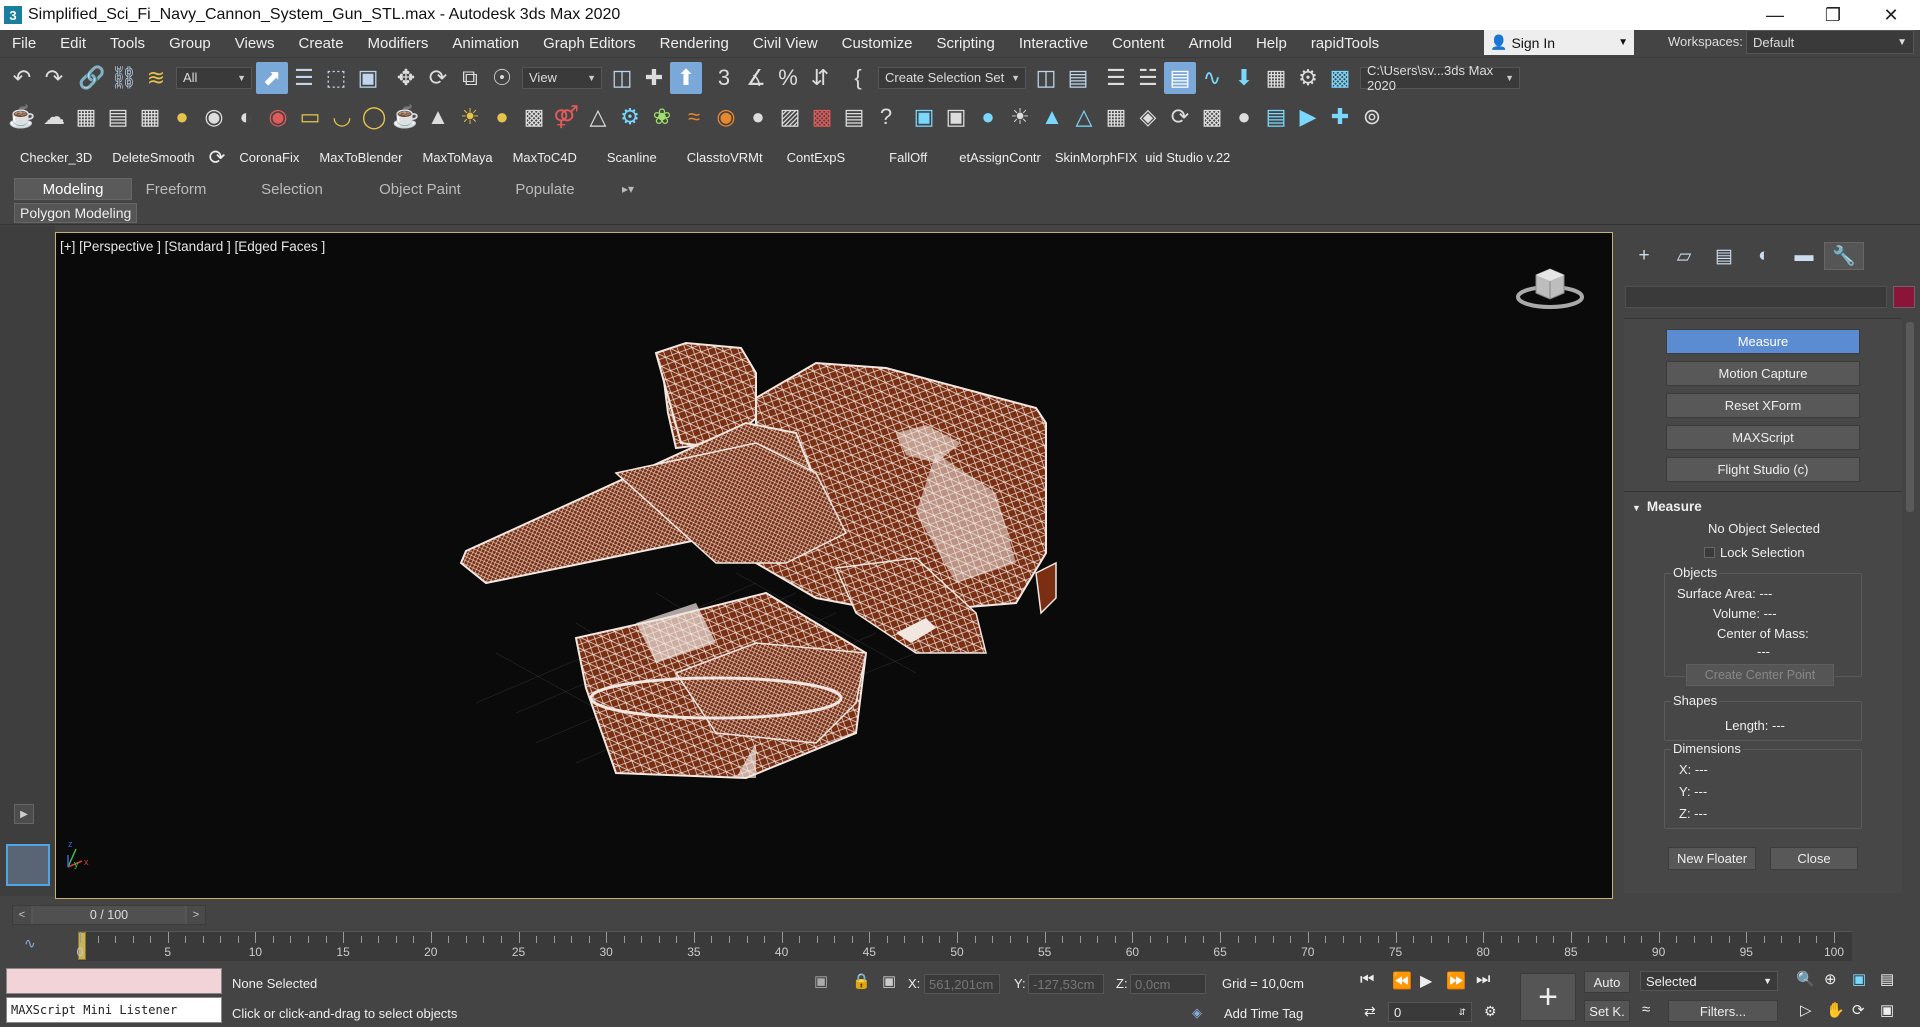 The image size is (1920, 1027). I want to click on field-of-view-icon: ▷, so click(1806, 1010).